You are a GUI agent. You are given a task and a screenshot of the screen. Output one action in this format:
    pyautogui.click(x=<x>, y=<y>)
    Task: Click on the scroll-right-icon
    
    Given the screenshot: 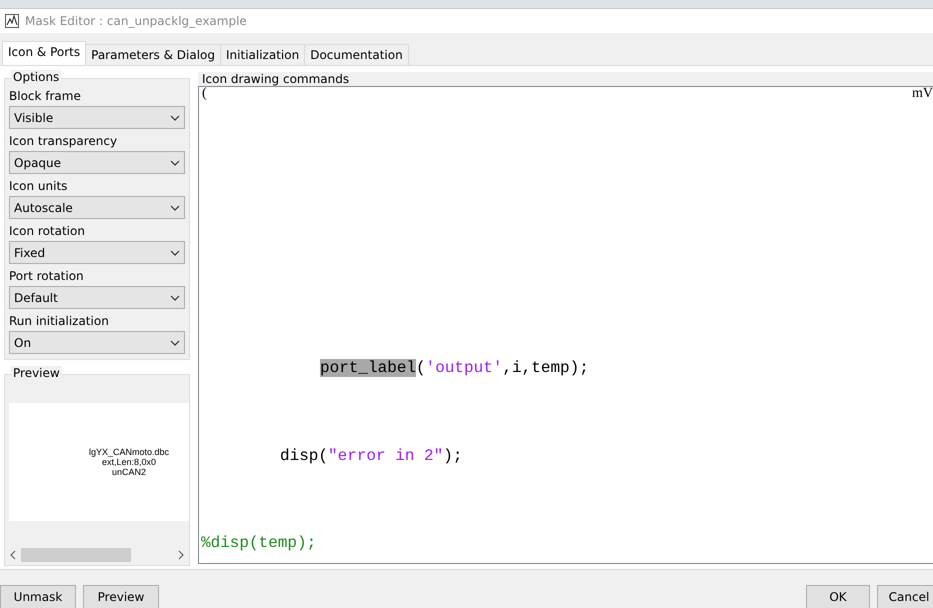 What is the action you would take?
    pyautogui.click(x=181, y=555)
    